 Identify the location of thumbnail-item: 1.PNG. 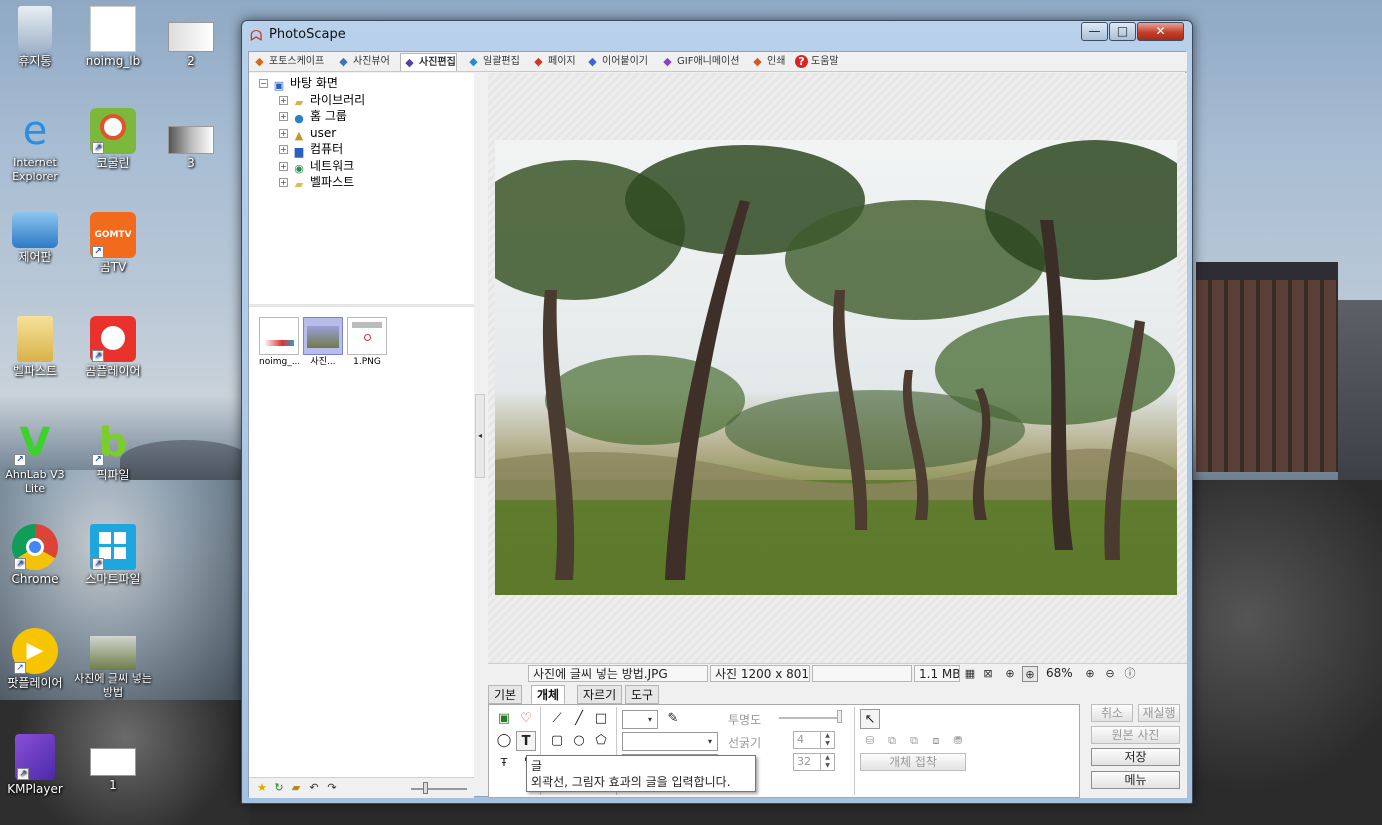
(367, 343).